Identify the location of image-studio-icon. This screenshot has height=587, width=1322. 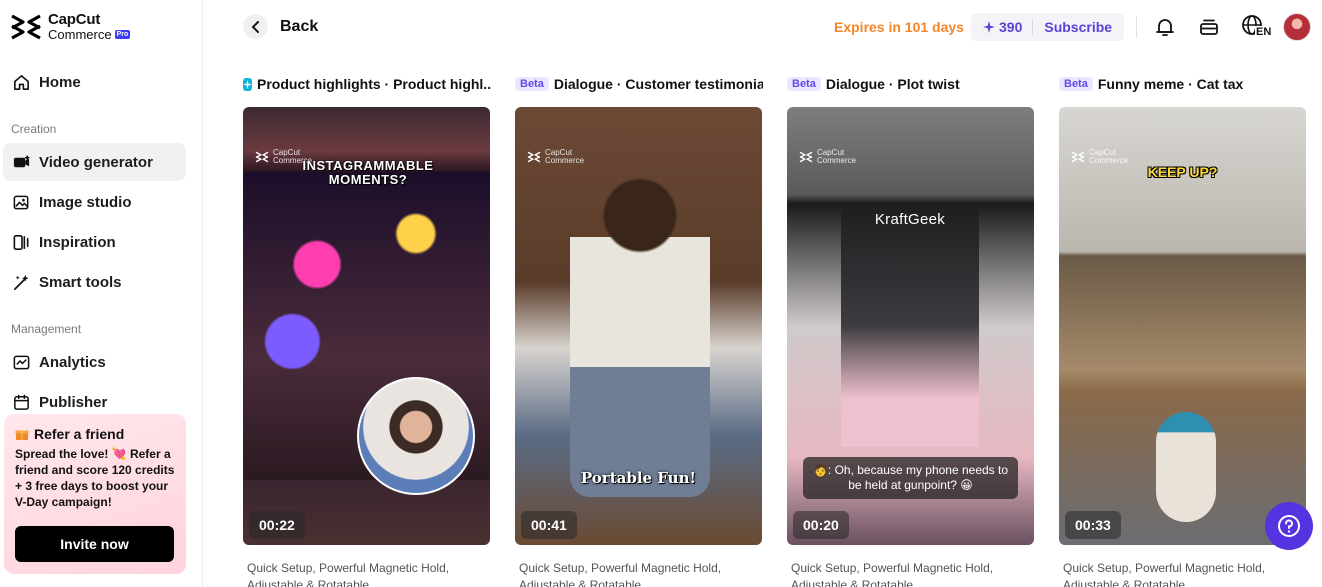
(21, 202).